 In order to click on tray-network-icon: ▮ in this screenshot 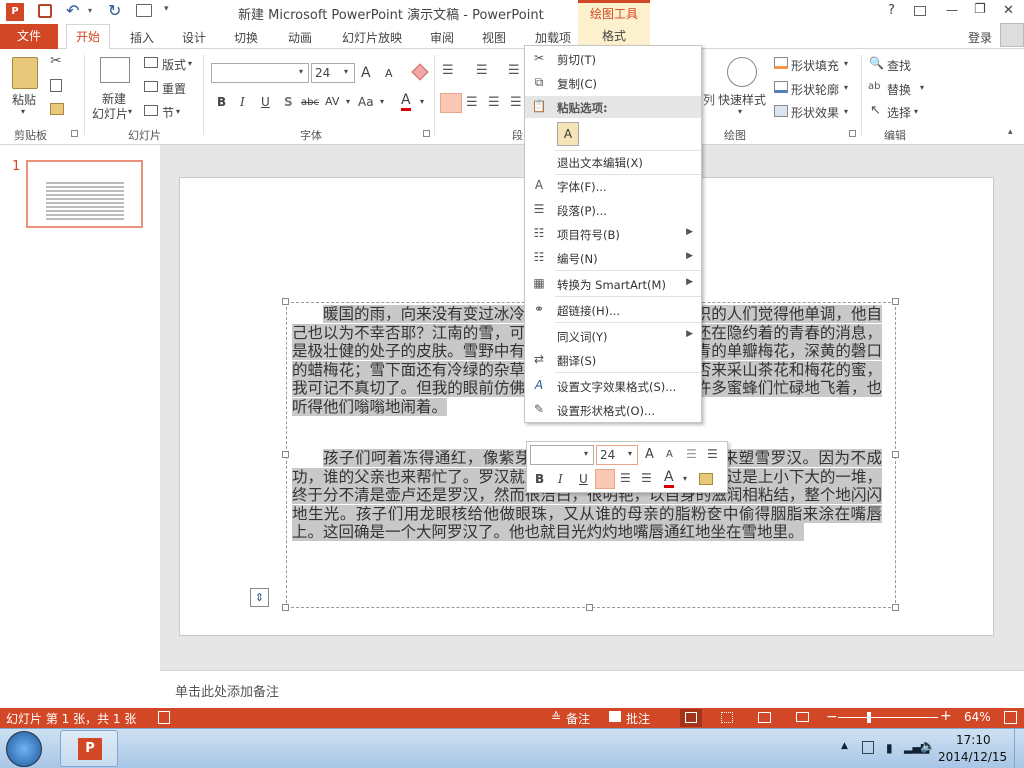, I will do `click(889, 748)`.